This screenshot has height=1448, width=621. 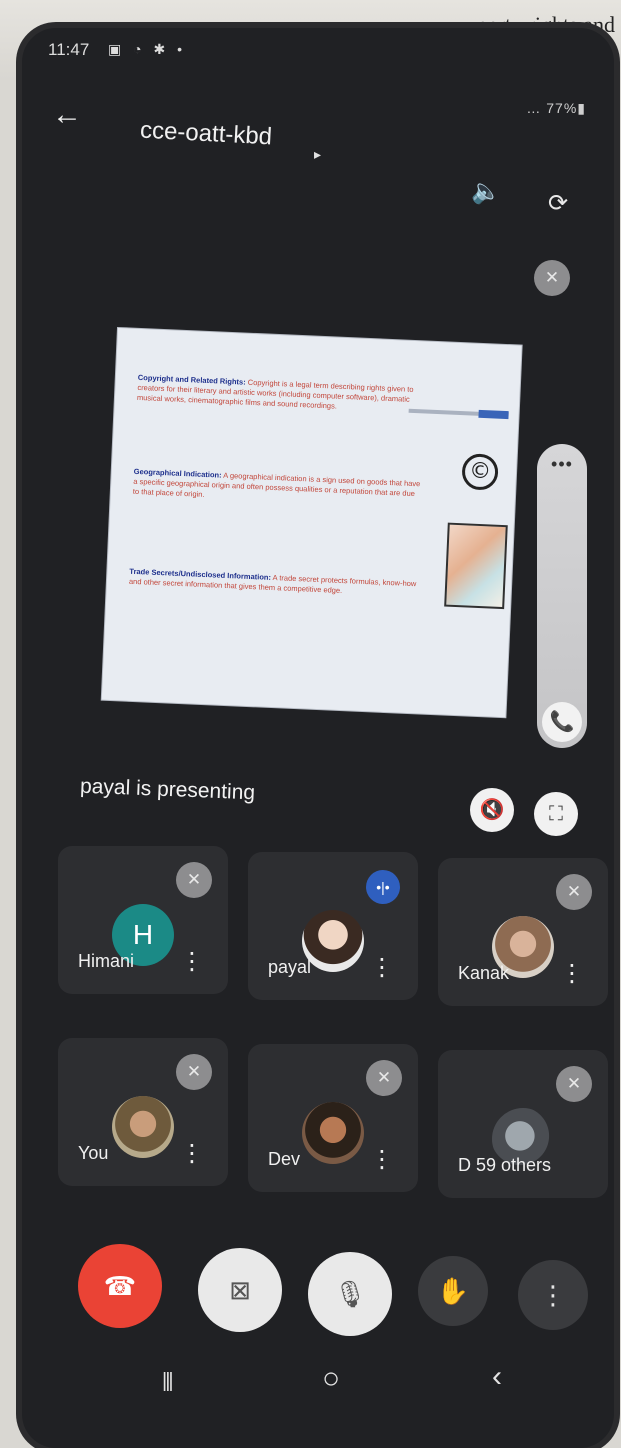 I want to click on slide-item-copyright: Copyright and Related Rights, so click(x=275, y=391).